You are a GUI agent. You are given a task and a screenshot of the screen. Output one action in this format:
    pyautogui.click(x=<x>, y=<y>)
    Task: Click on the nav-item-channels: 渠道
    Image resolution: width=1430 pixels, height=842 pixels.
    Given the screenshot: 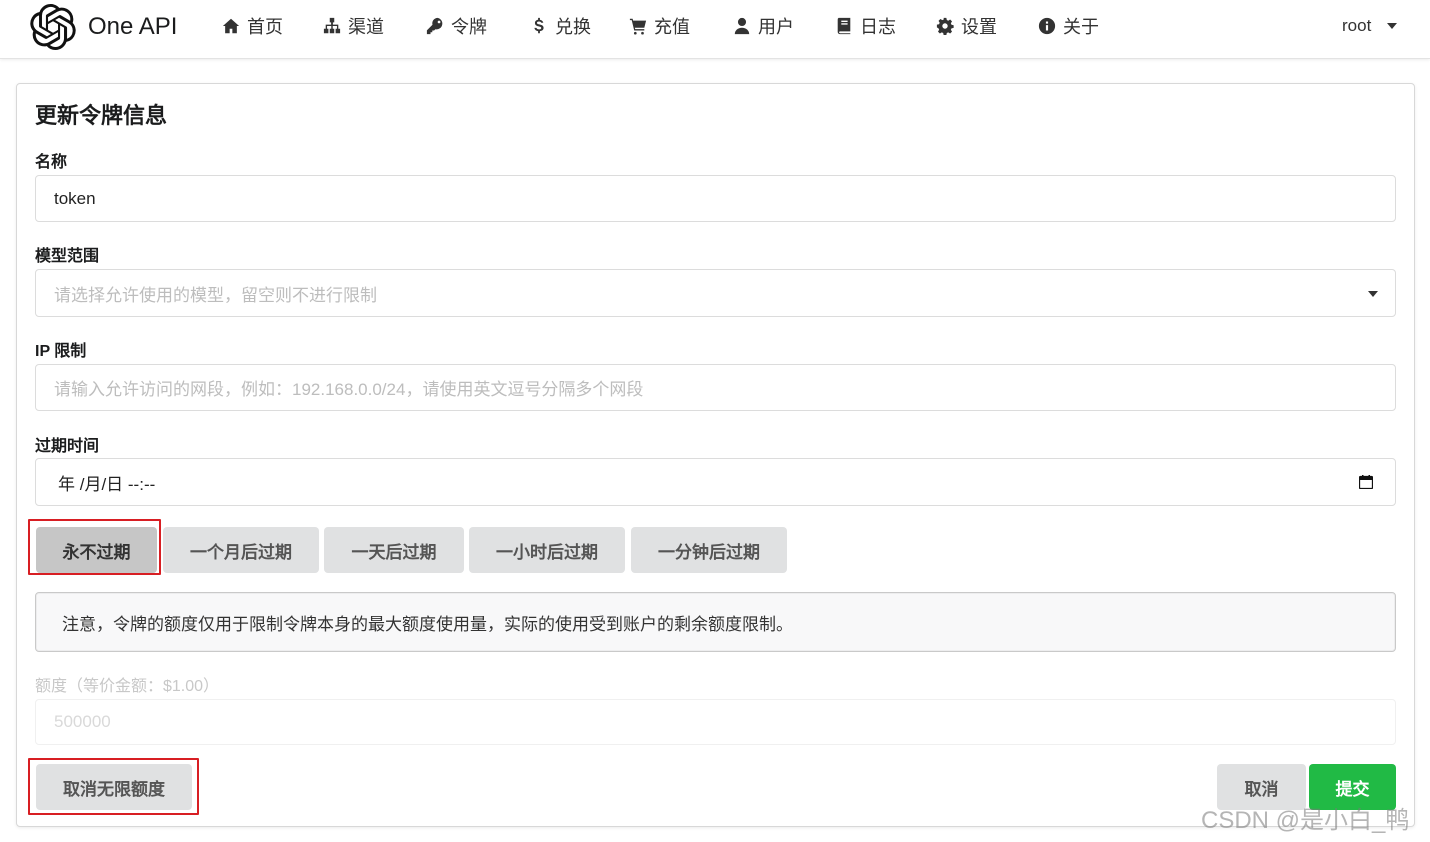 What is the action you would take?
    pyautogui.click(x=353, y=26)
    